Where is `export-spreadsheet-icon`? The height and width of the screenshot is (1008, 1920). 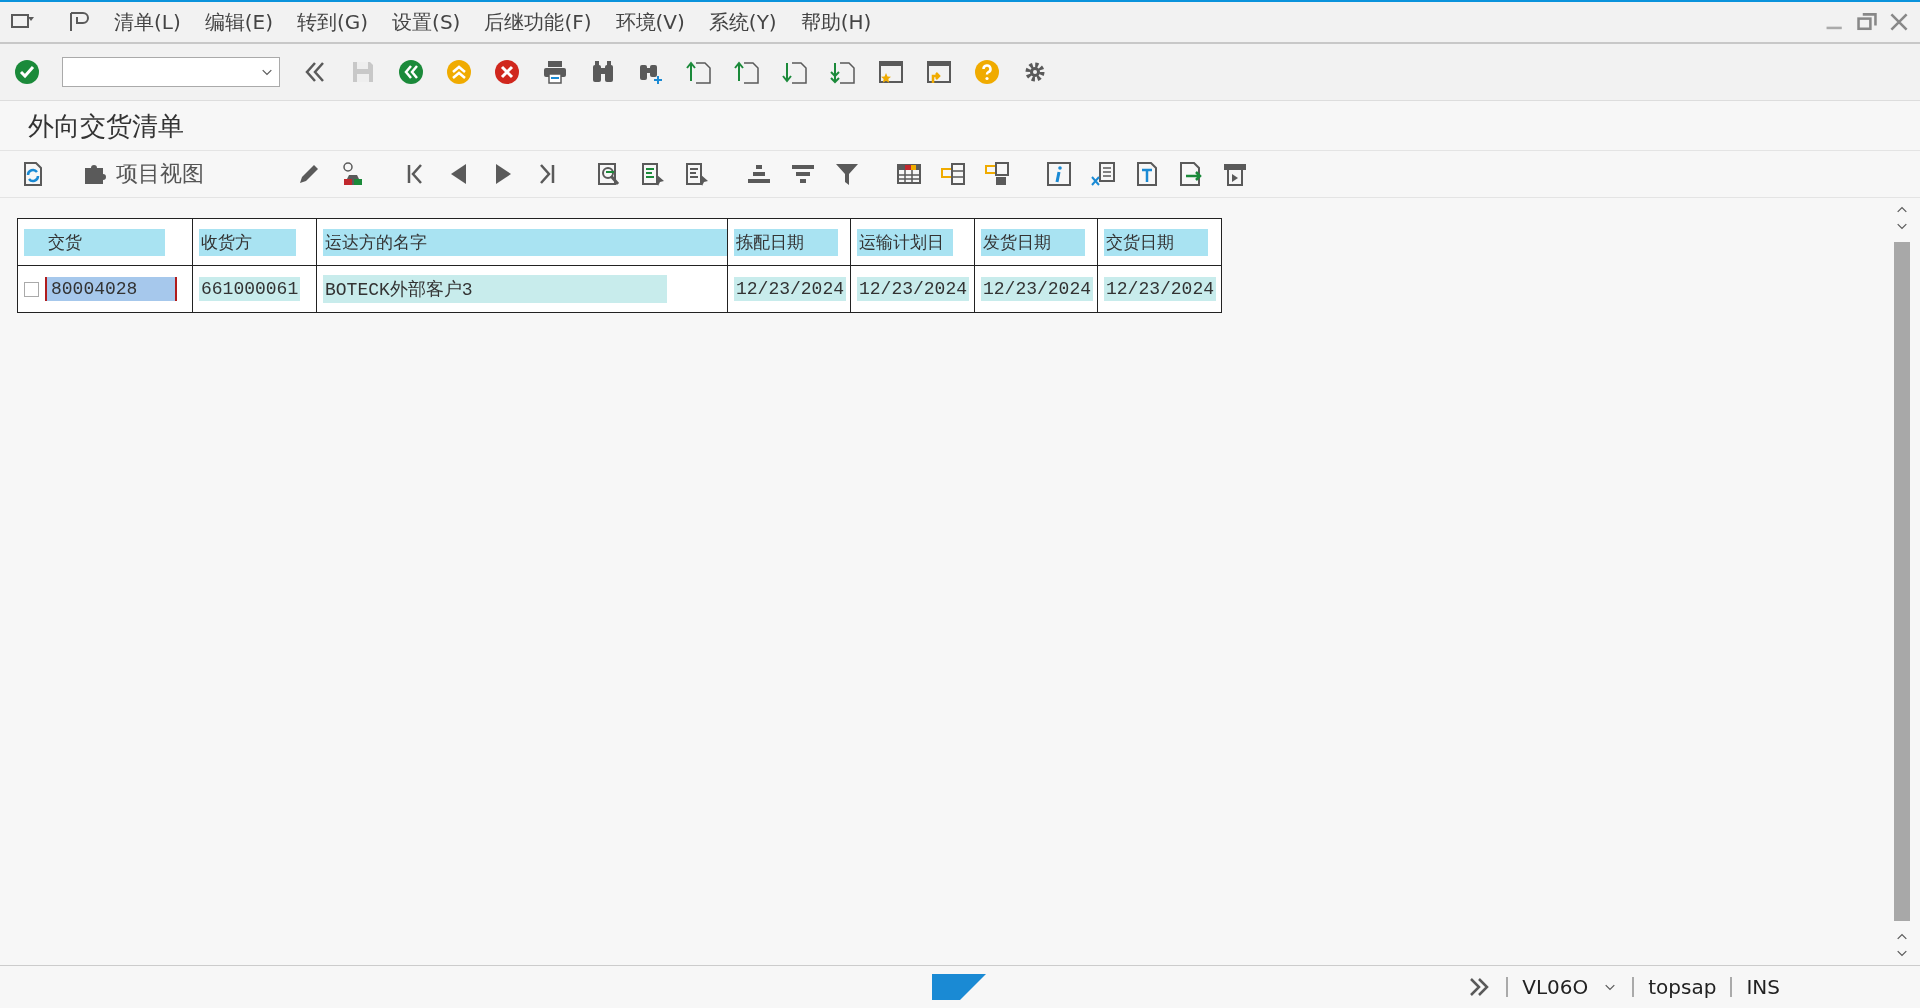
export-spreadsheet-icon is located at coordinates (1103, 174).